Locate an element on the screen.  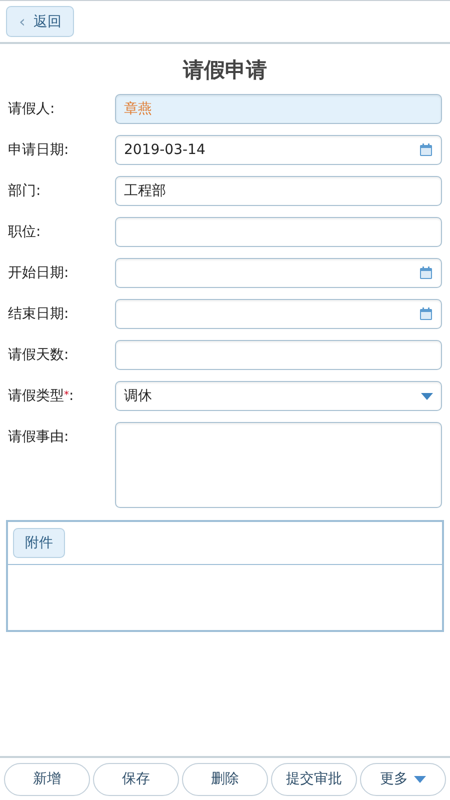
attachment-button: 附件 is located at coordinates (39, 543).